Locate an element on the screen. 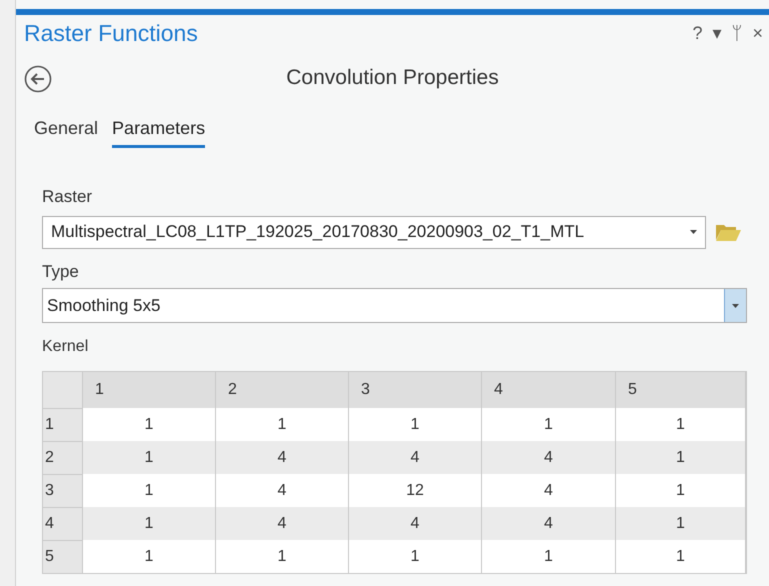 The image size is (769, 586). column-header: 5 is located at coordinates (681, 390).